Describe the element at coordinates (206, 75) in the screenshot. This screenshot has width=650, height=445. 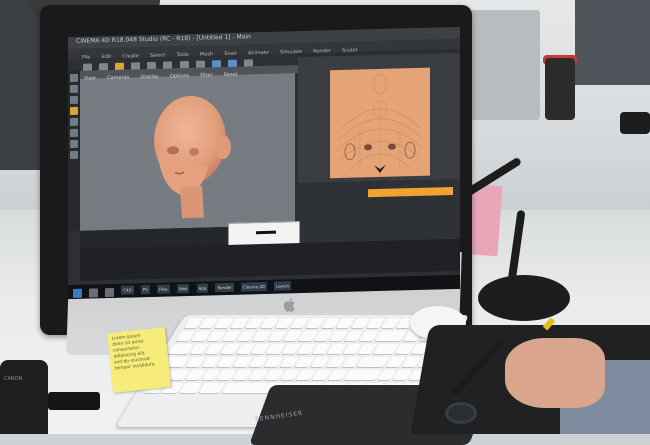
I see `vp-tab-filter: Filter` at that location.